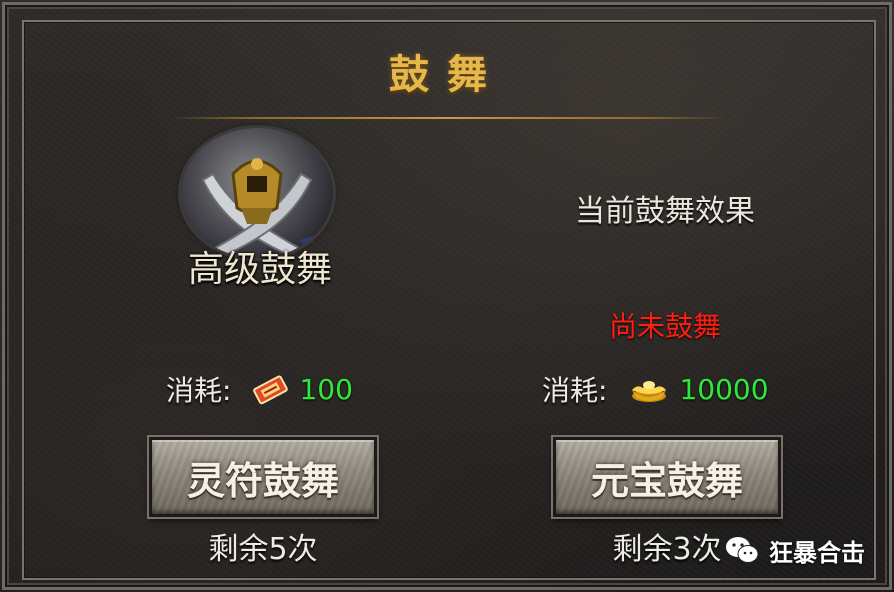 Image resolution: width=894 pixels, height=592 pixels. What do you see at coordinates (447, 74) in the screenshot?
I see `panel-title: 鼓舞` at bounding box center [447, 74].